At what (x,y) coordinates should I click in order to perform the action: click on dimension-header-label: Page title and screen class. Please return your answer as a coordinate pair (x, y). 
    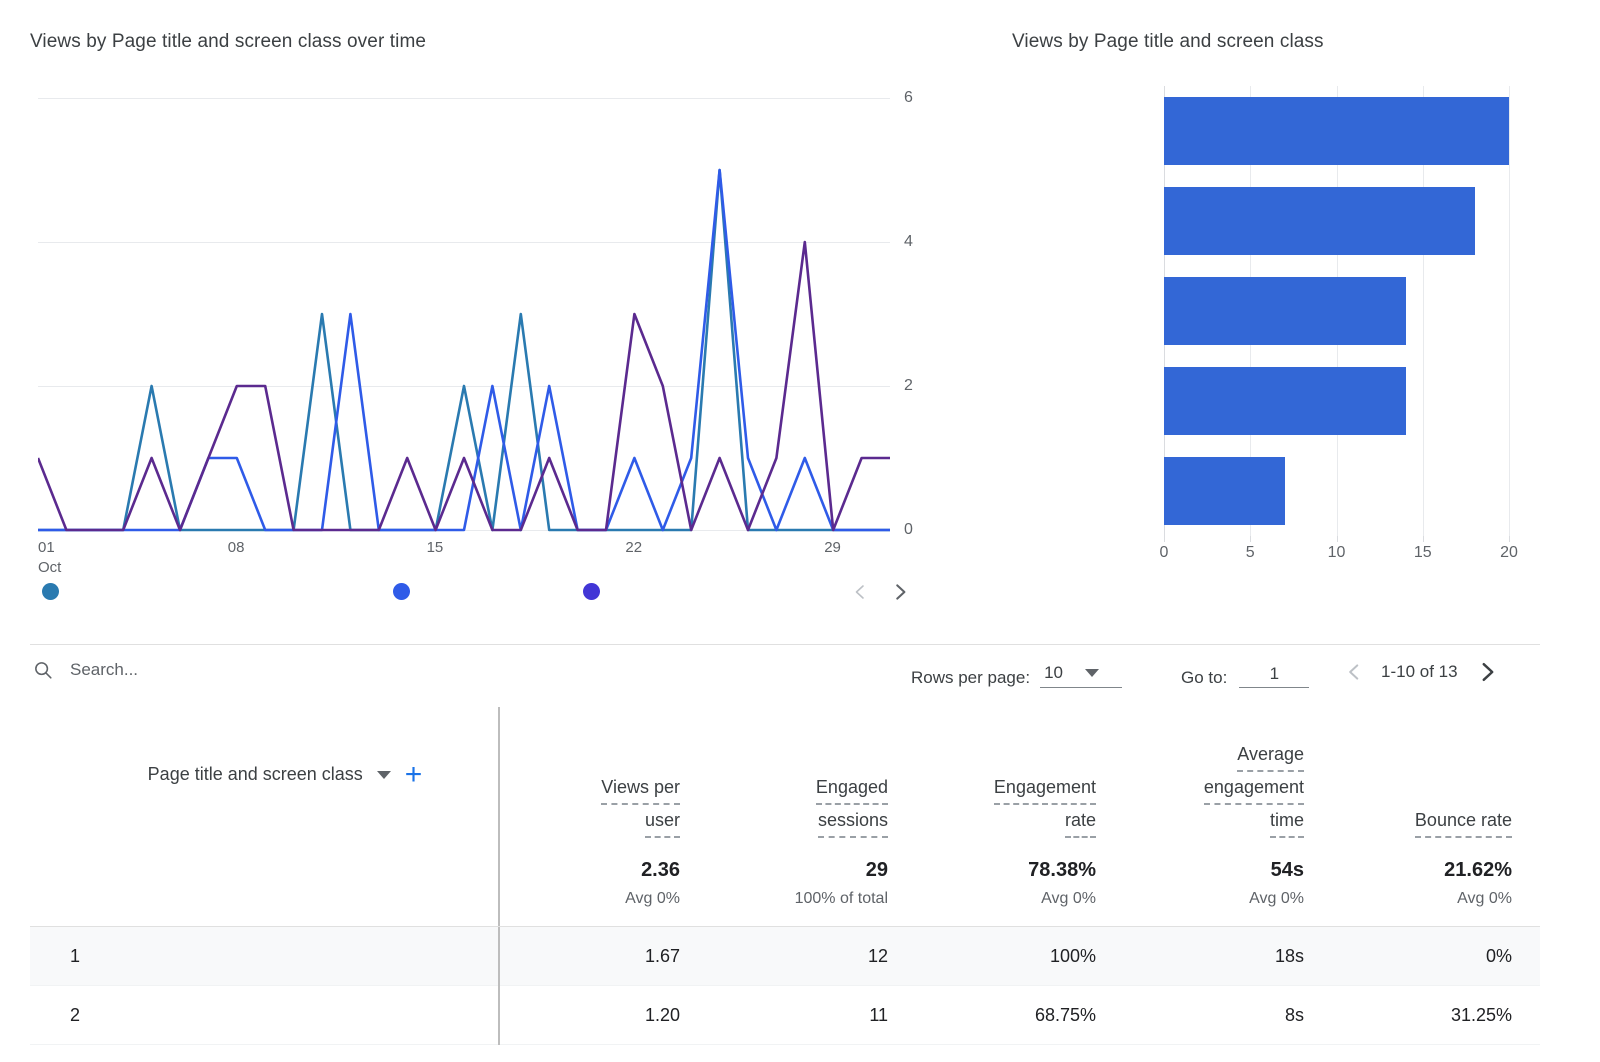
    Looking at the image, I should click on (255, 774).